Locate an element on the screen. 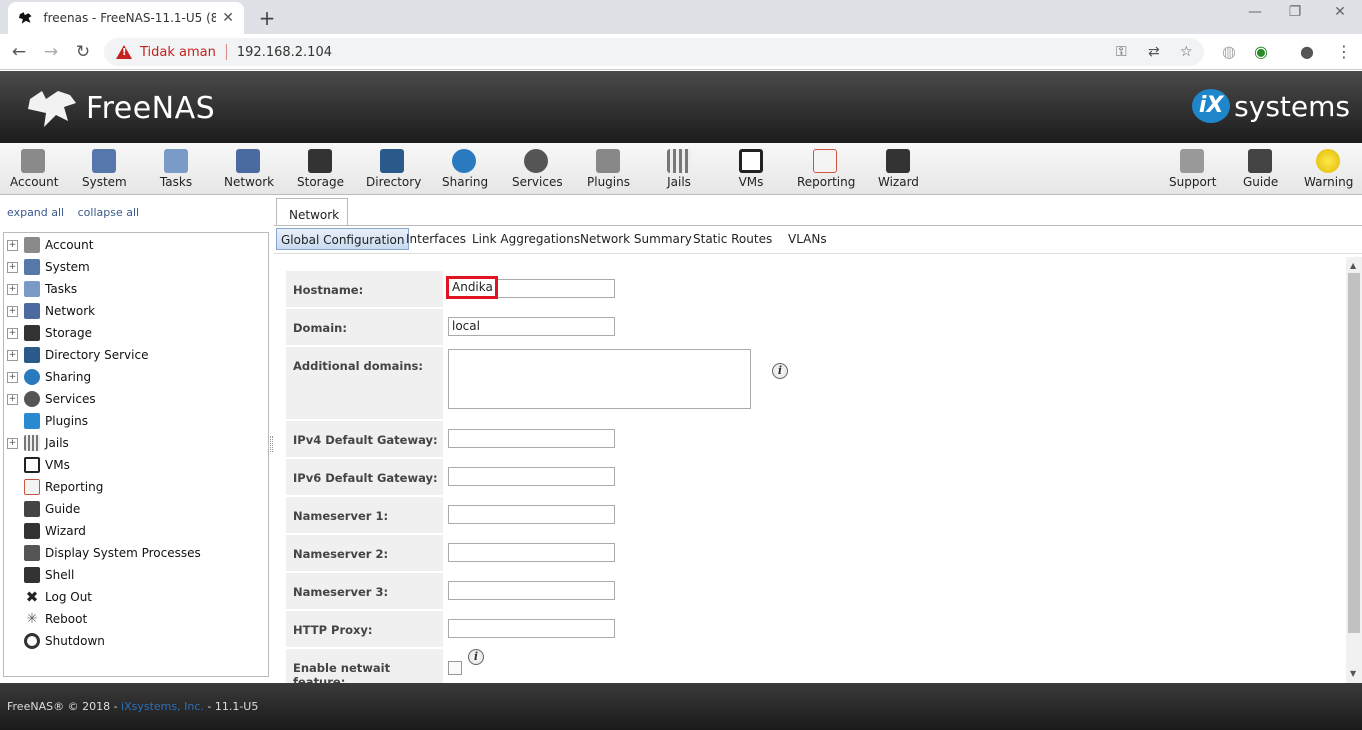 This screenshot has width=1362, height=730. tree-item-tasks: + Tasks is located at coordinates (40, 289).